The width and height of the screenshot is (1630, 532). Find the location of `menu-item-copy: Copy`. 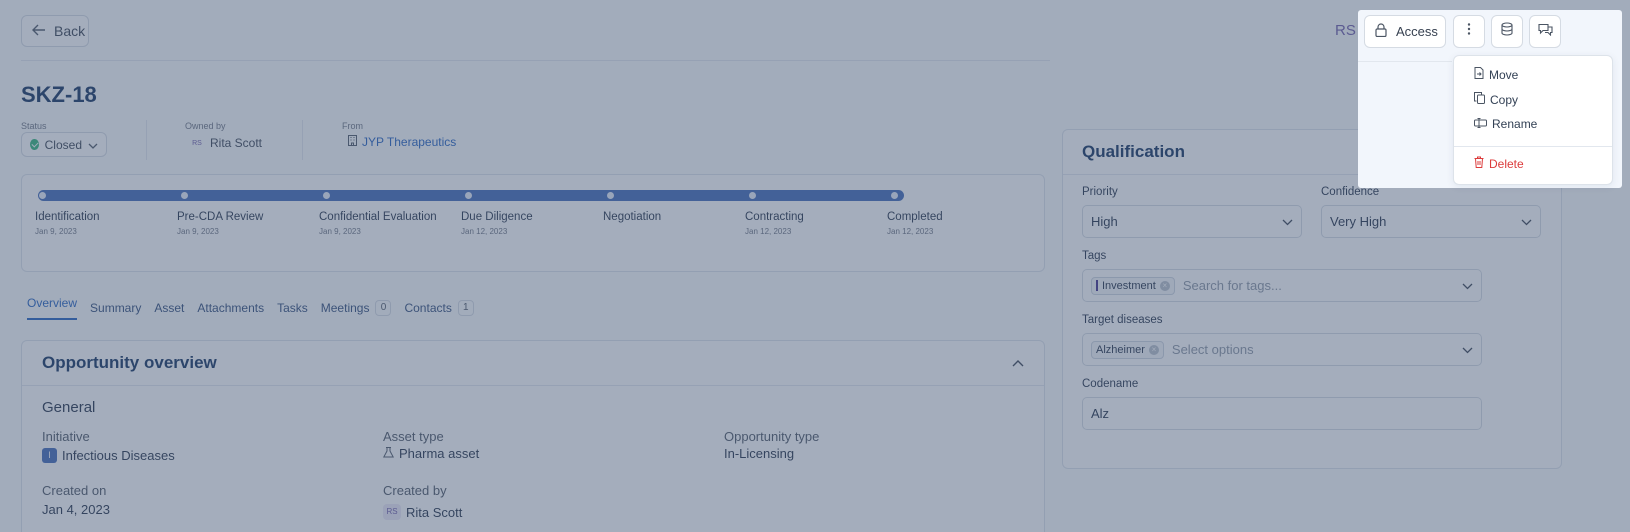

menu-item-copy: Copy is located at coordinates (1496, 99).